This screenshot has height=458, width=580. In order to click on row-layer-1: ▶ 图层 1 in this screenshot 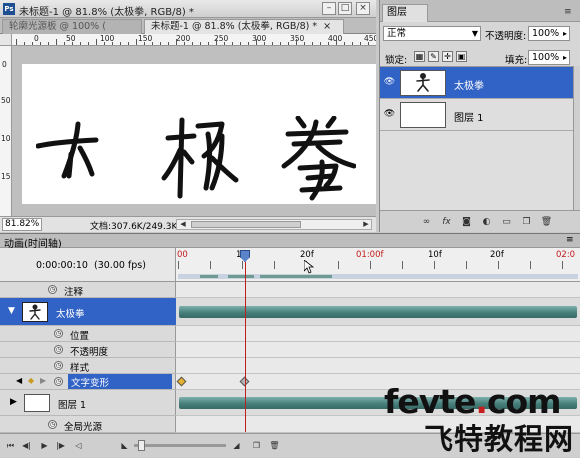, I will do `click(88, 403)`.